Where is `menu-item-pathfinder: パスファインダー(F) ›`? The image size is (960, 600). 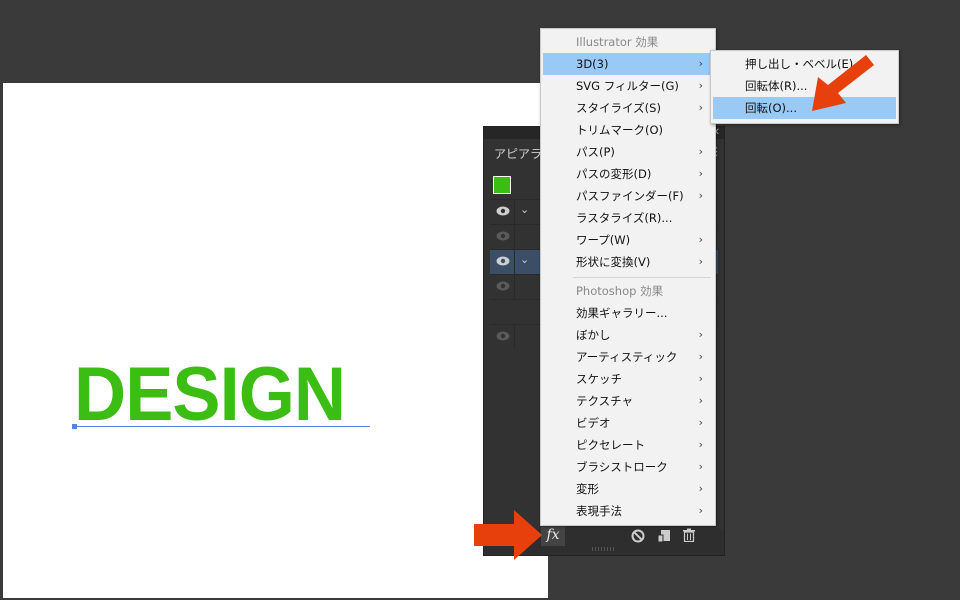 menu-item-pathfinder: パスファインダー(F) › is located at coordinates (628, 196).